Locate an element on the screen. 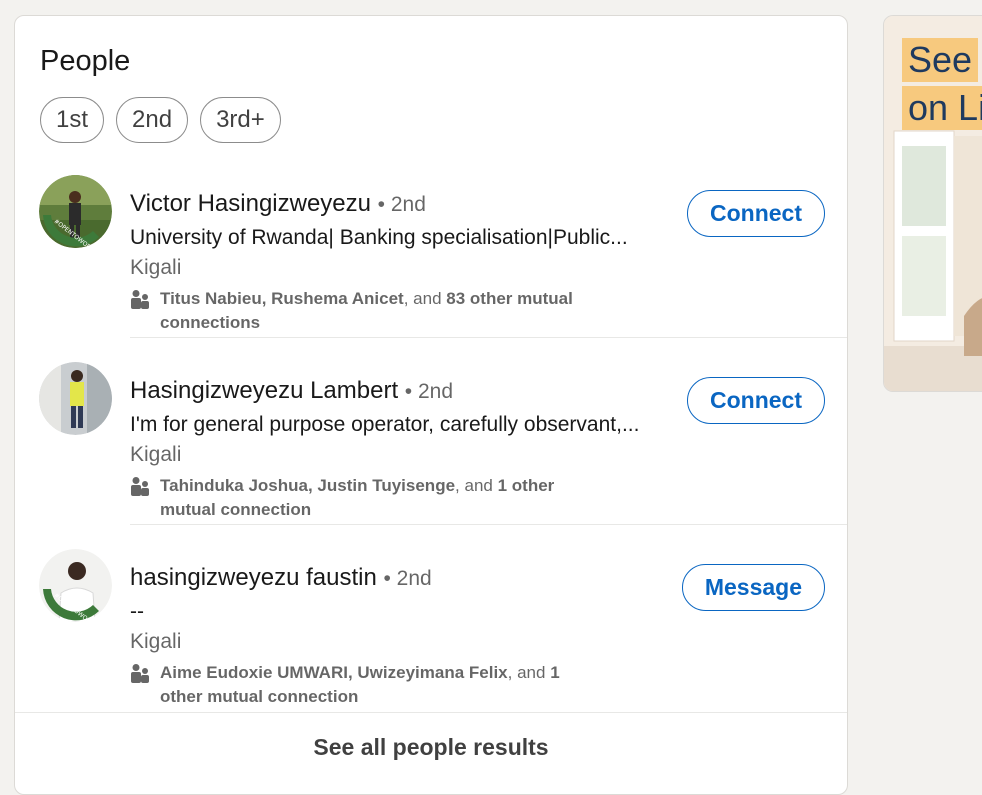 This screenshot has width=982, height=795. filter-2nd: 2nd is located at coordinates (152, 120).